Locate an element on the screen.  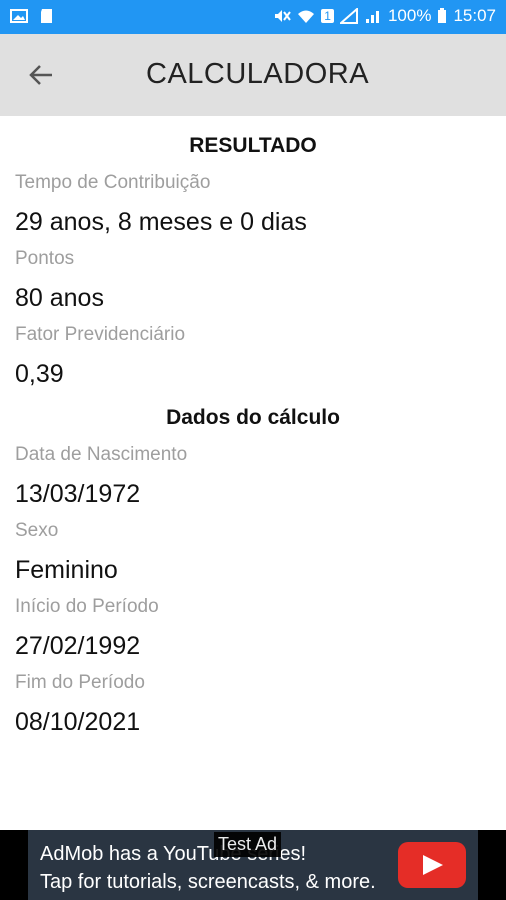
sim-badge: 1 is located at coordinates (327, 16).